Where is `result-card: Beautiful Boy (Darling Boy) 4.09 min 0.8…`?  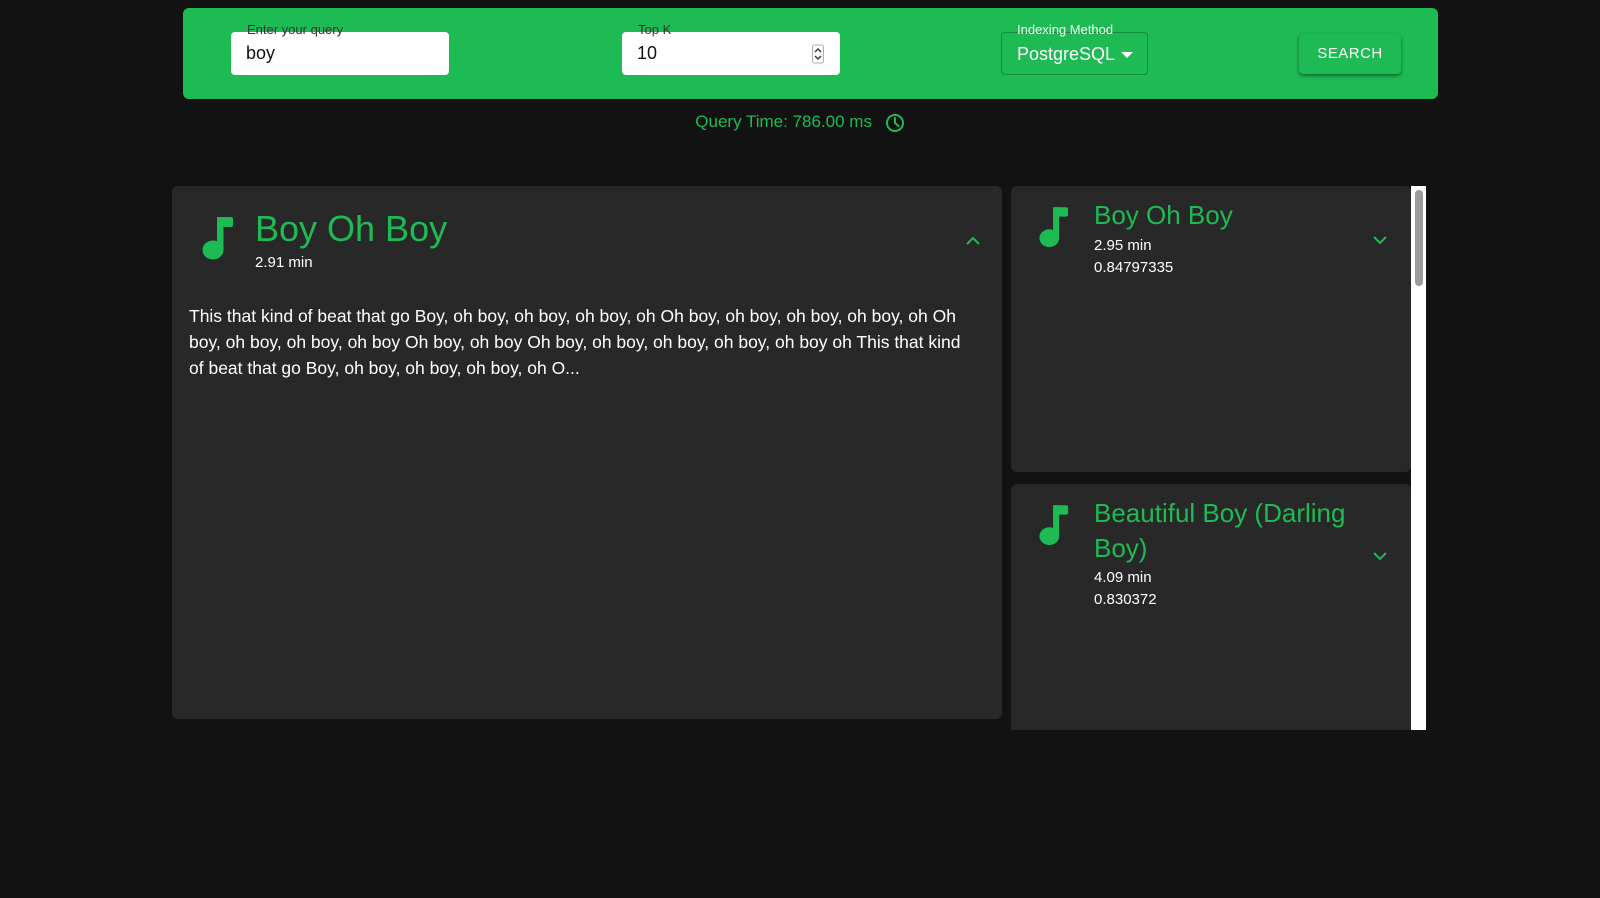
result-card: Beautiful Boy (Darling Boy) 4.09 min 0.8… is located at coordinates (1211, 607).